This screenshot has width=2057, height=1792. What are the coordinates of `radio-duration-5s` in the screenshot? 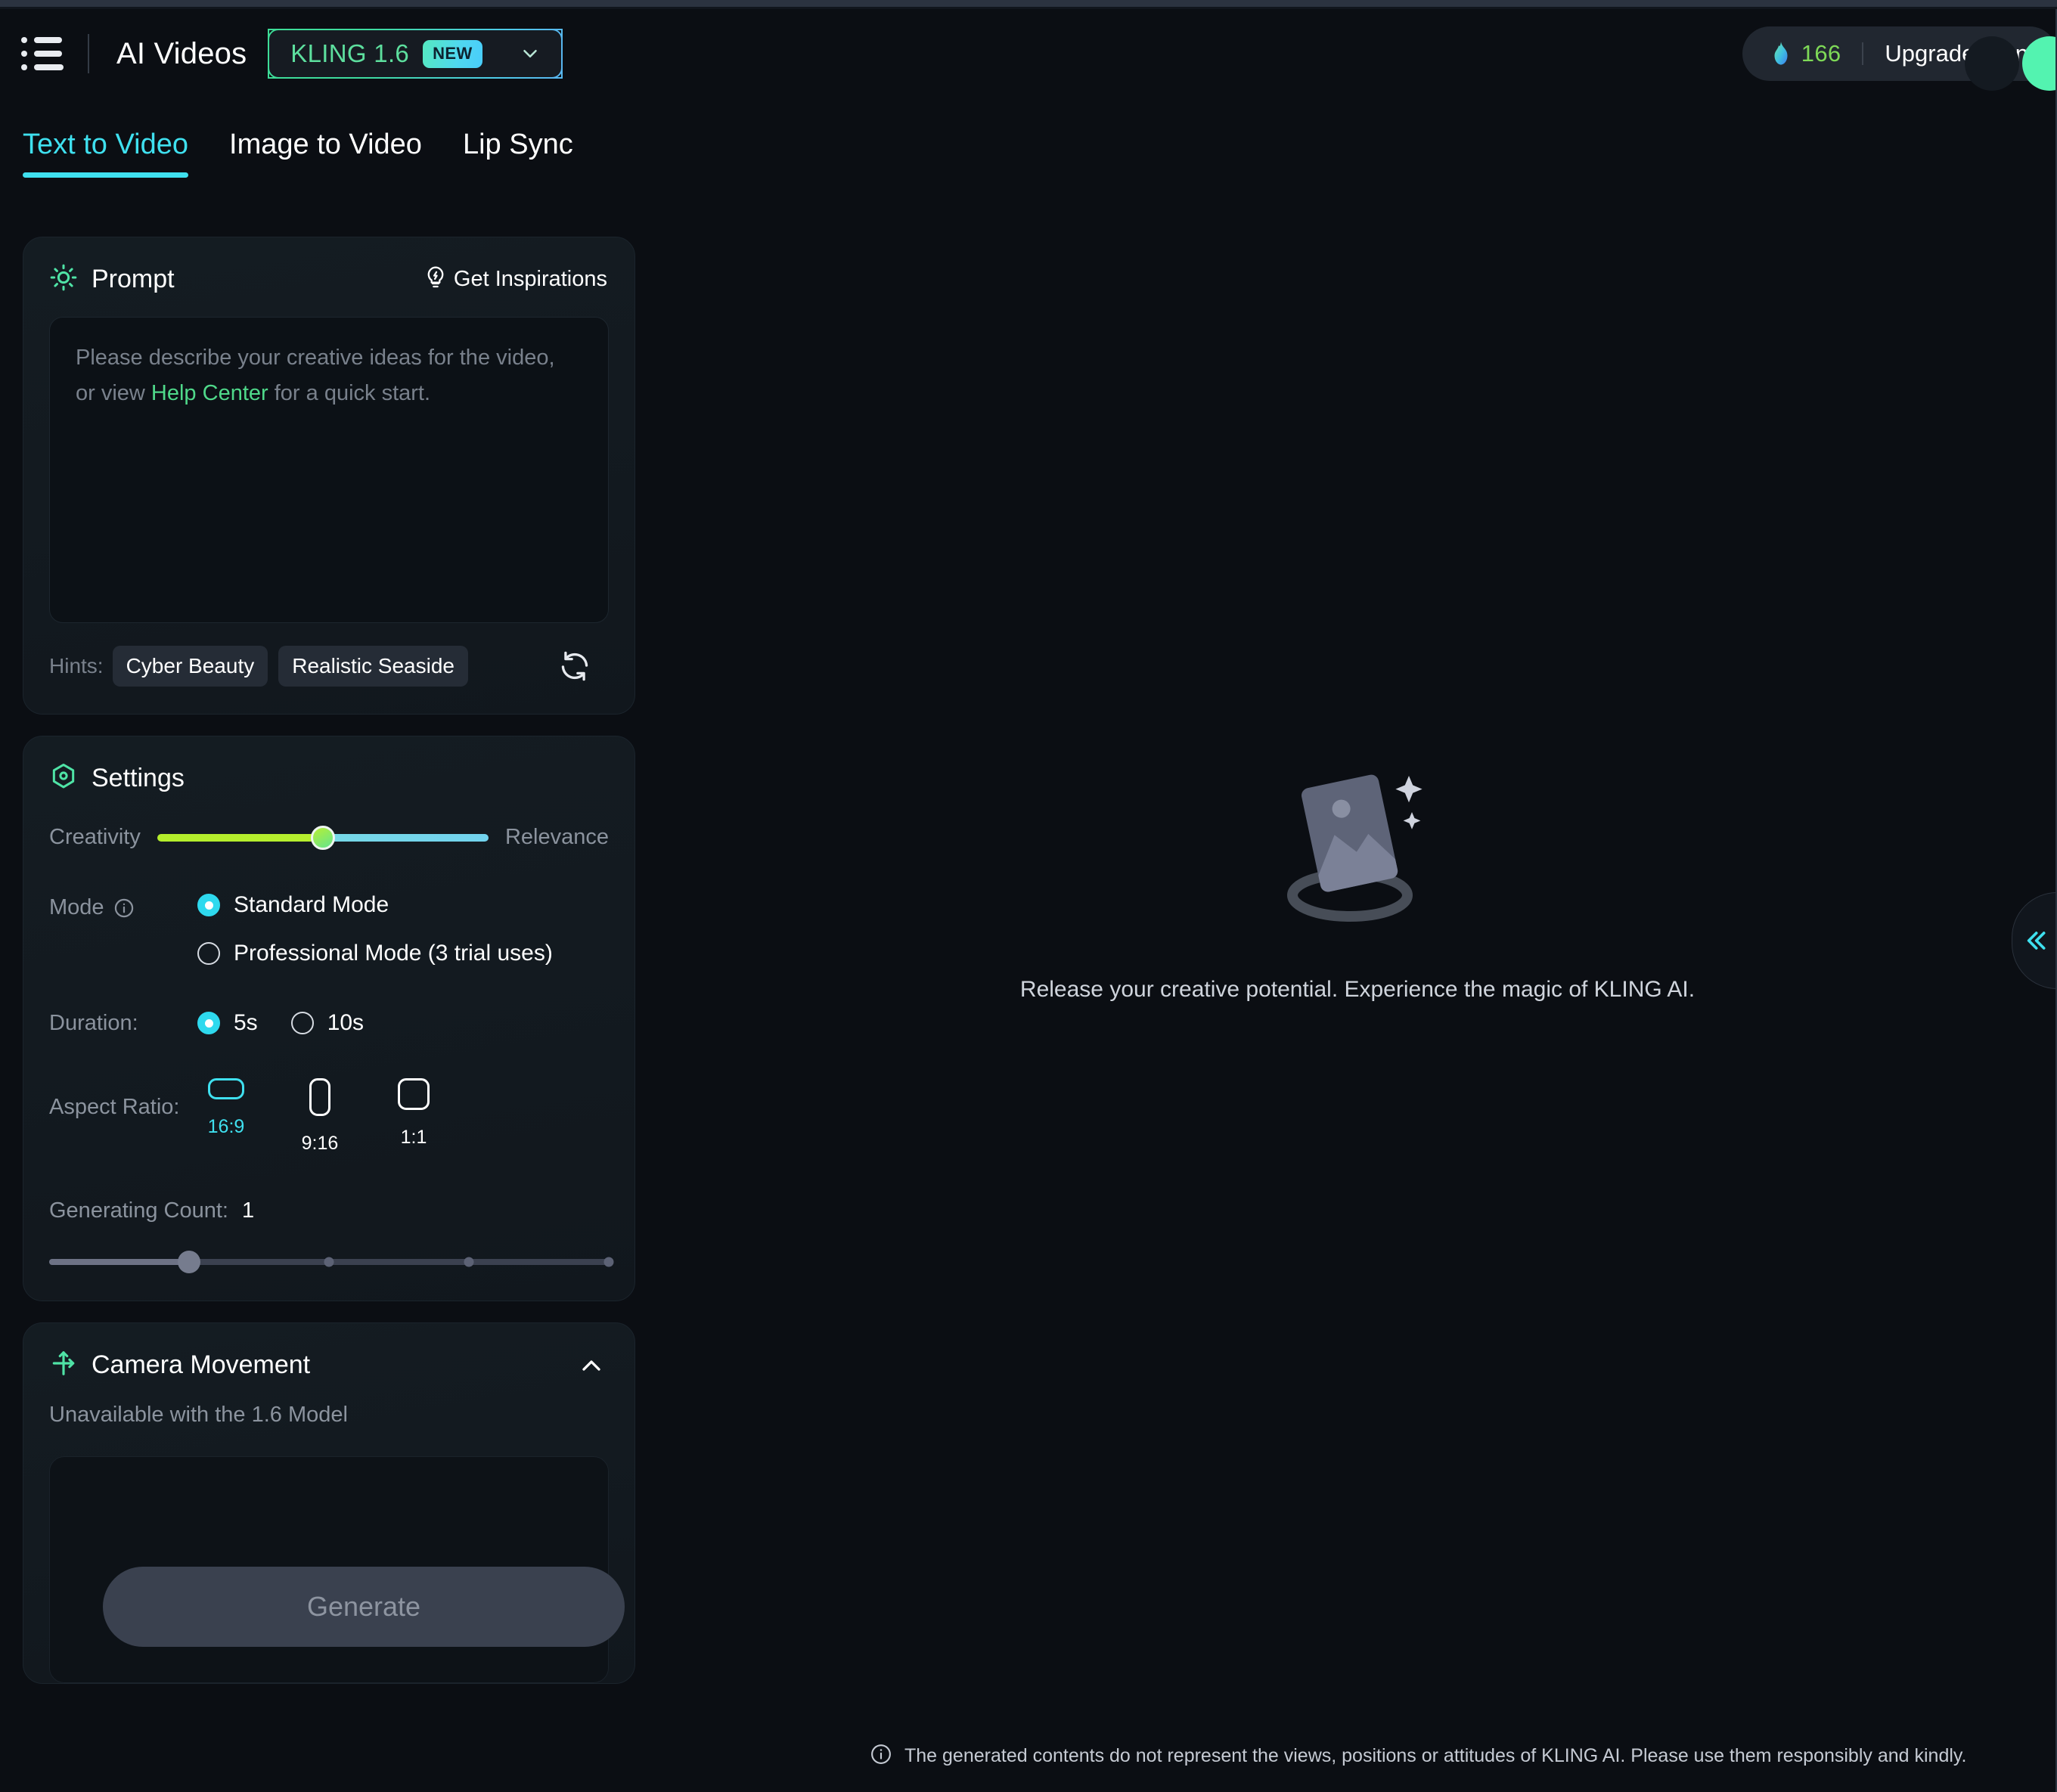 It's located at (208, 1023).